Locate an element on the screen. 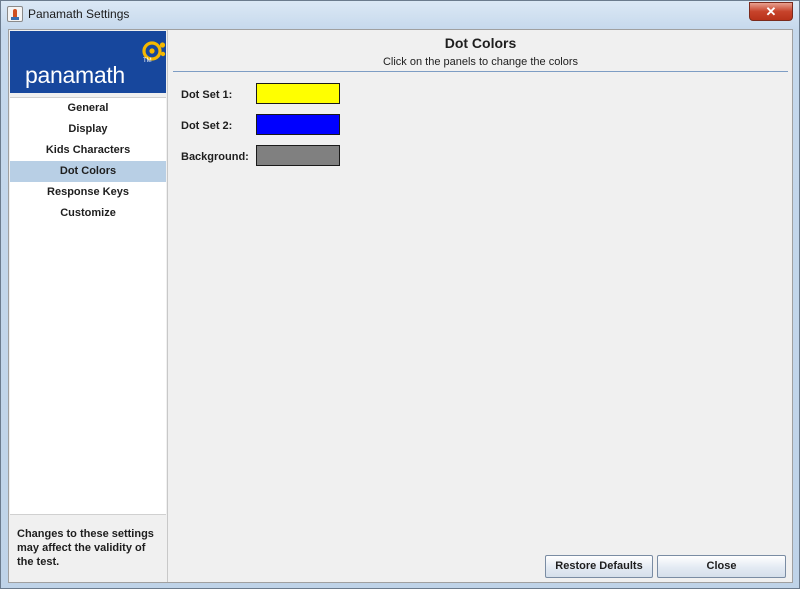 Image resolution: width=800 pixels, height=589 pixels. close-icon: ✕ is located at coordinates (771, 11).